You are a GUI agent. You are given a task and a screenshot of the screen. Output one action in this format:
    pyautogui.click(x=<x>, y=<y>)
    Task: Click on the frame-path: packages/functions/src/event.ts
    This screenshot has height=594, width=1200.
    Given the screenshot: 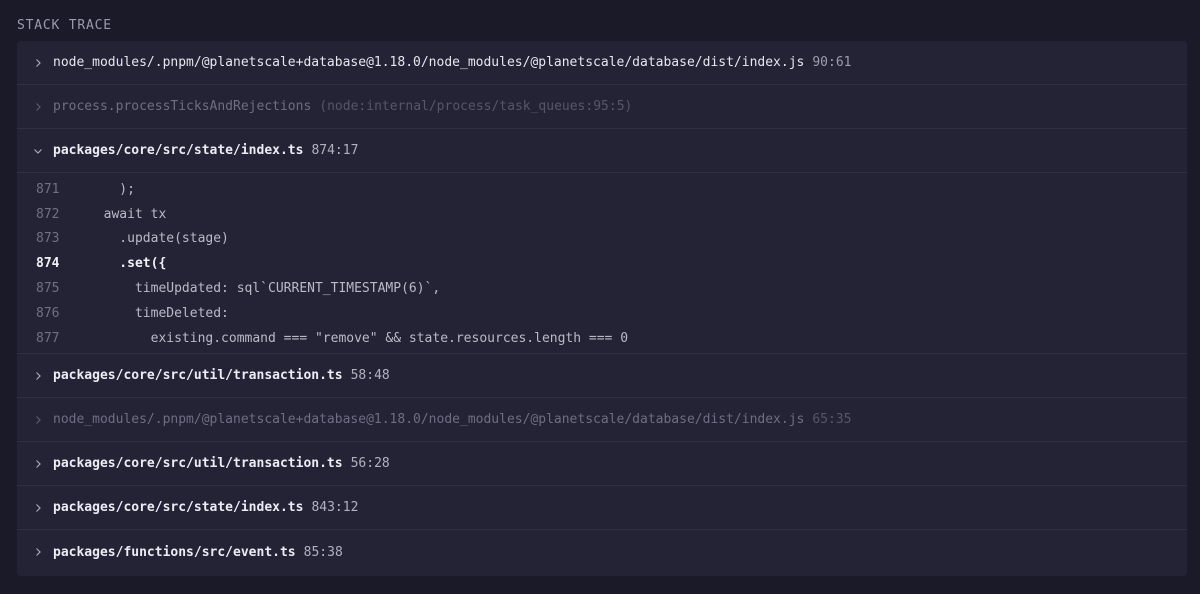 What is the action you would take?
    pyautogui.click(x=174, y=552)
    